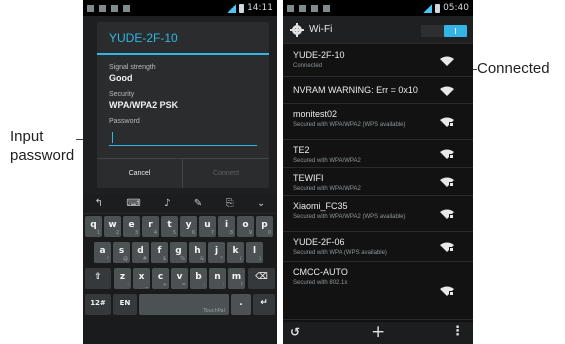 This screenshot has width=565, height=344. I want to click on key-c: c +, so click(160, 278).